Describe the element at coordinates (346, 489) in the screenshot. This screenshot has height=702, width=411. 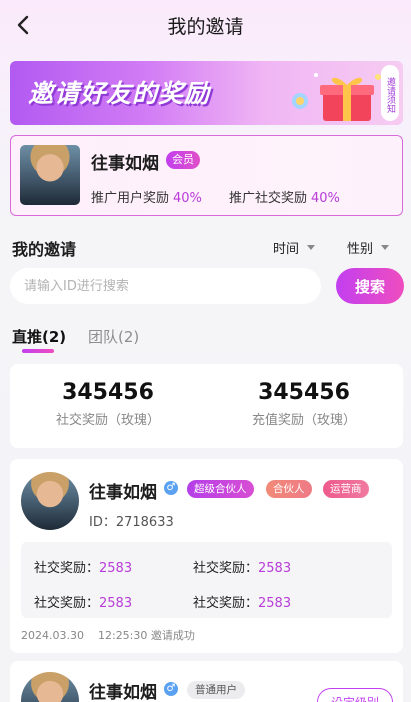
I see `role-tag: 运营商` at that location.